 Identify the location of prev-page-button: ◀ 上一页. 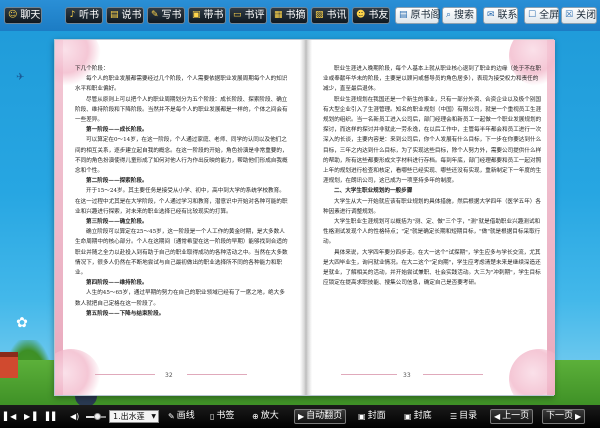
(512, 416).